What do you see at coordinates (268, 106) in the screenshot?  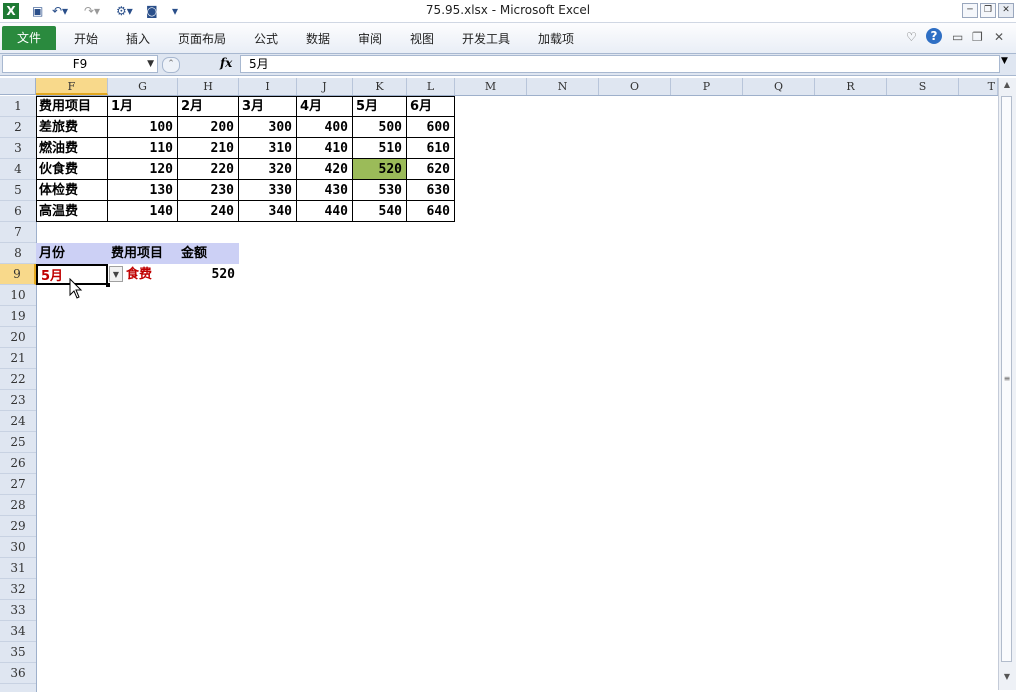 I see `table-header-cell: 3月` at bounding box center [268, 106].